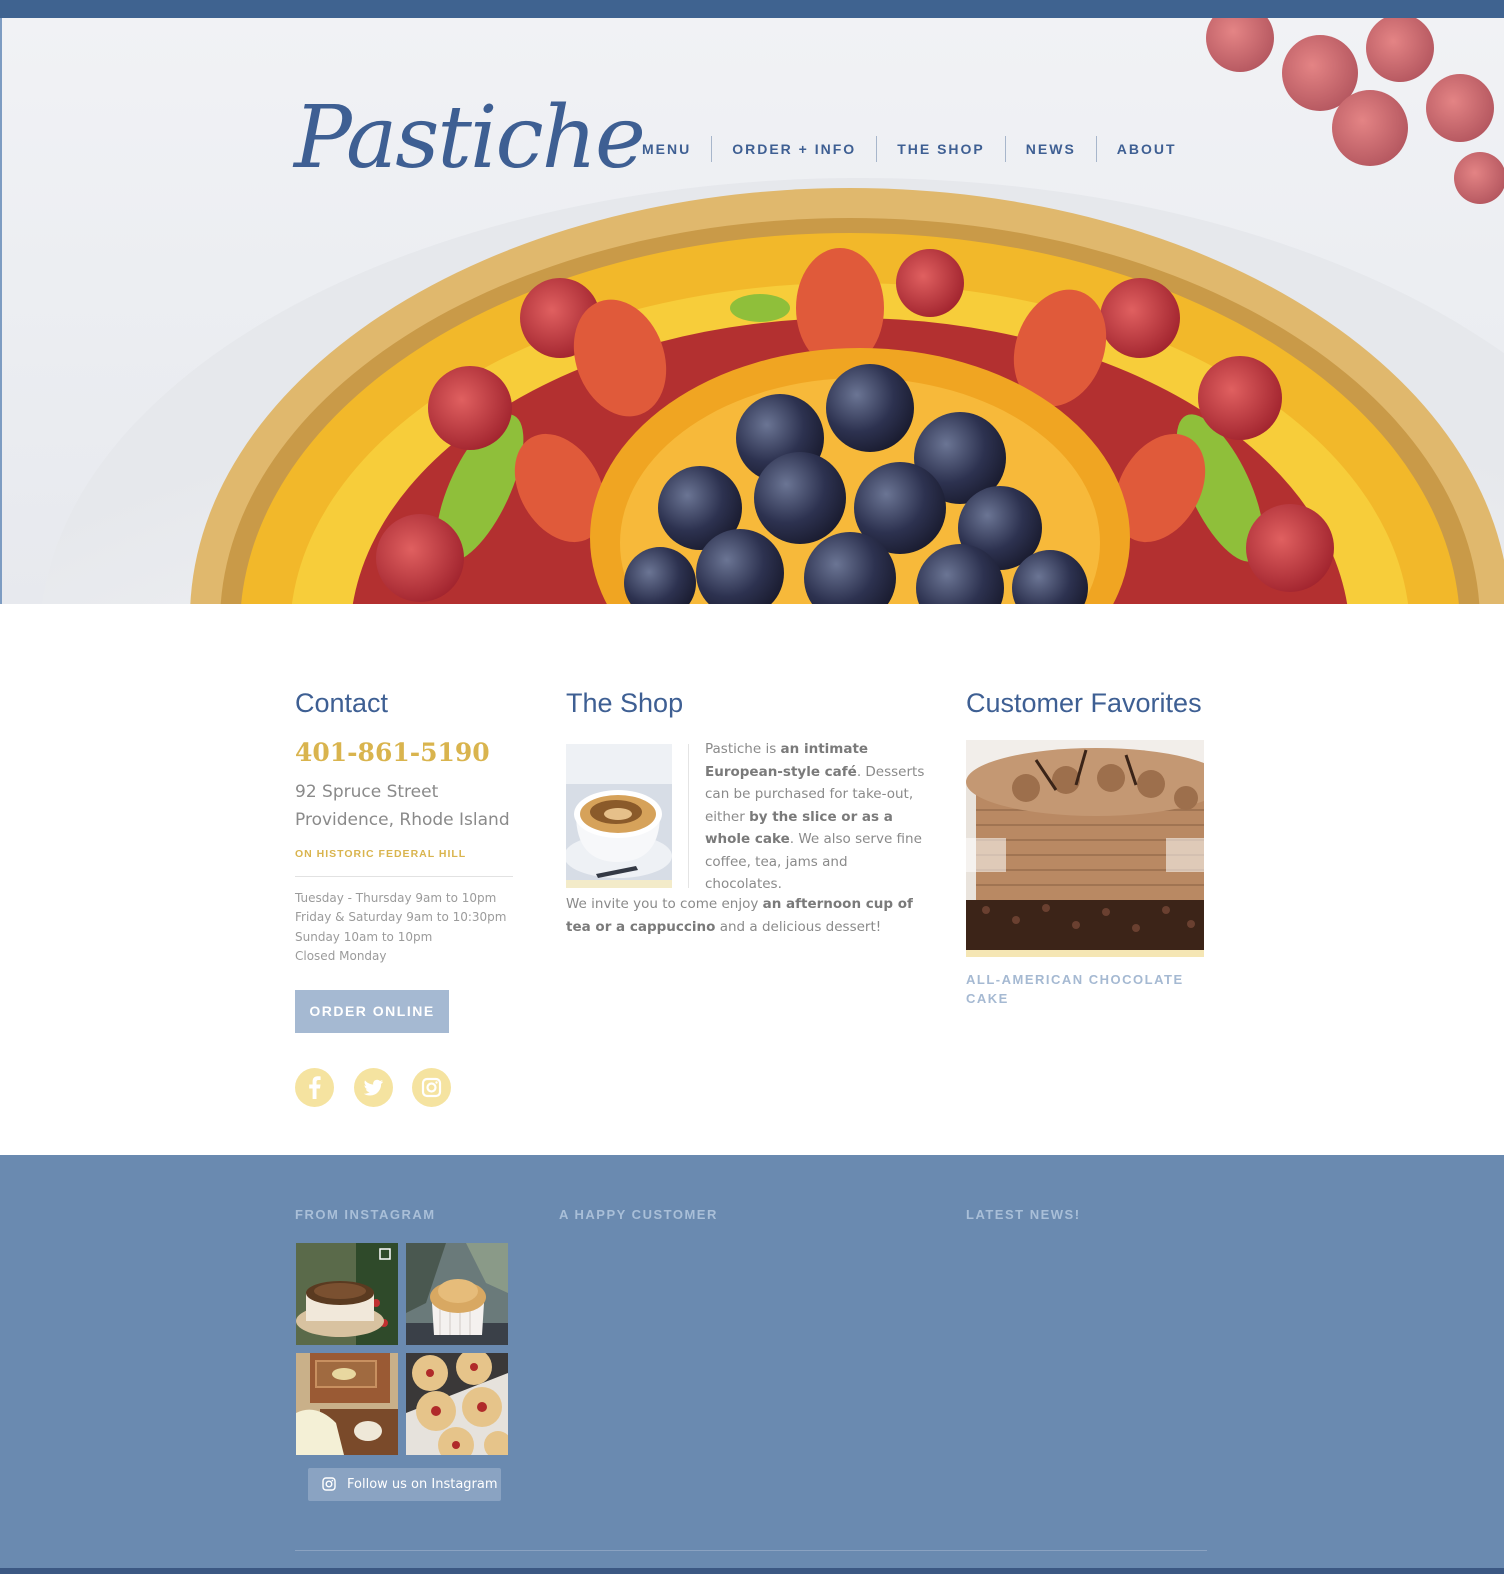  I want to click on location-tagline: ON HISTORIC FEDERAL HILL, so click(381, 854).